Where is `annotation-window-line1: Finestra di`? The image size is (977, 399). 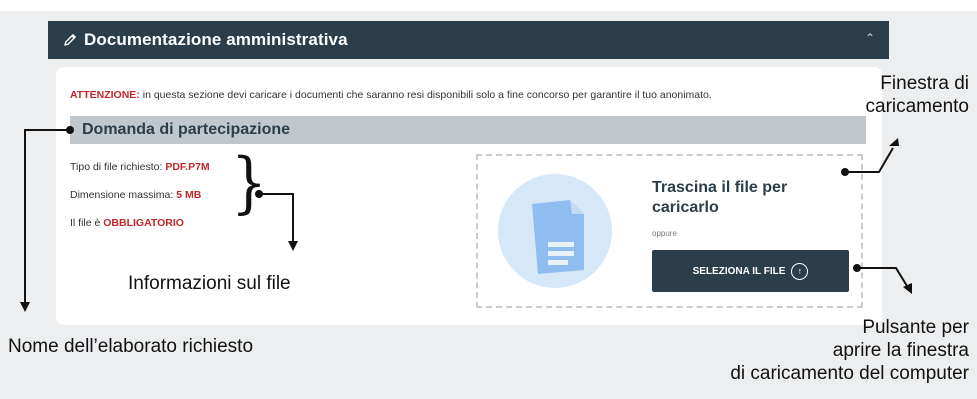
annotation-window-line1: Finestra di is located at coordinates (924, 83).